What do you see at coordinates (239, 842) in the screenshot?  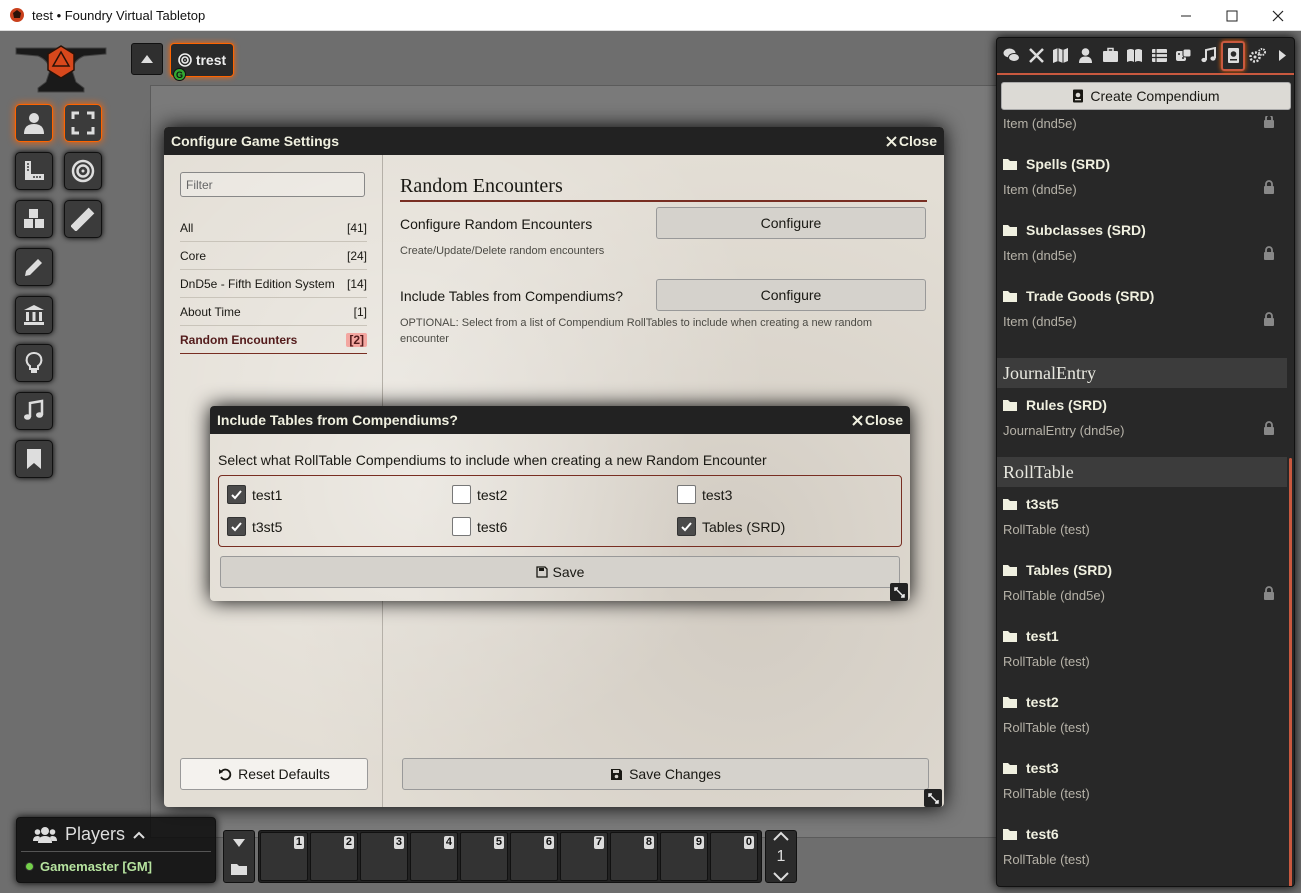 I see `caret-down-icon` at bounding box center [239, 842].